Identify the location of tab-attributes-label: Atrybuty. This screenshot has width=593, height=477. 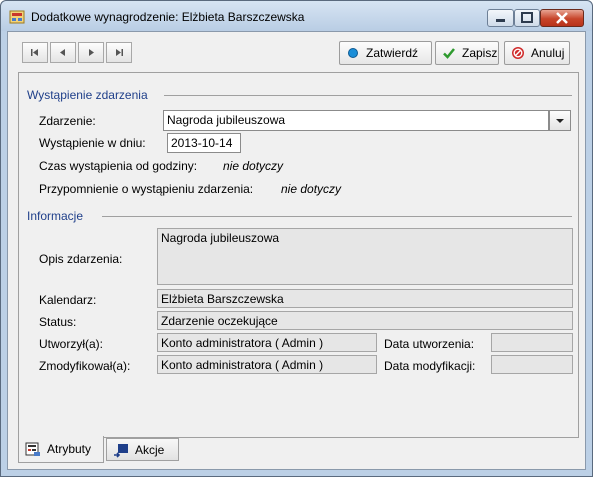
(69, 449).